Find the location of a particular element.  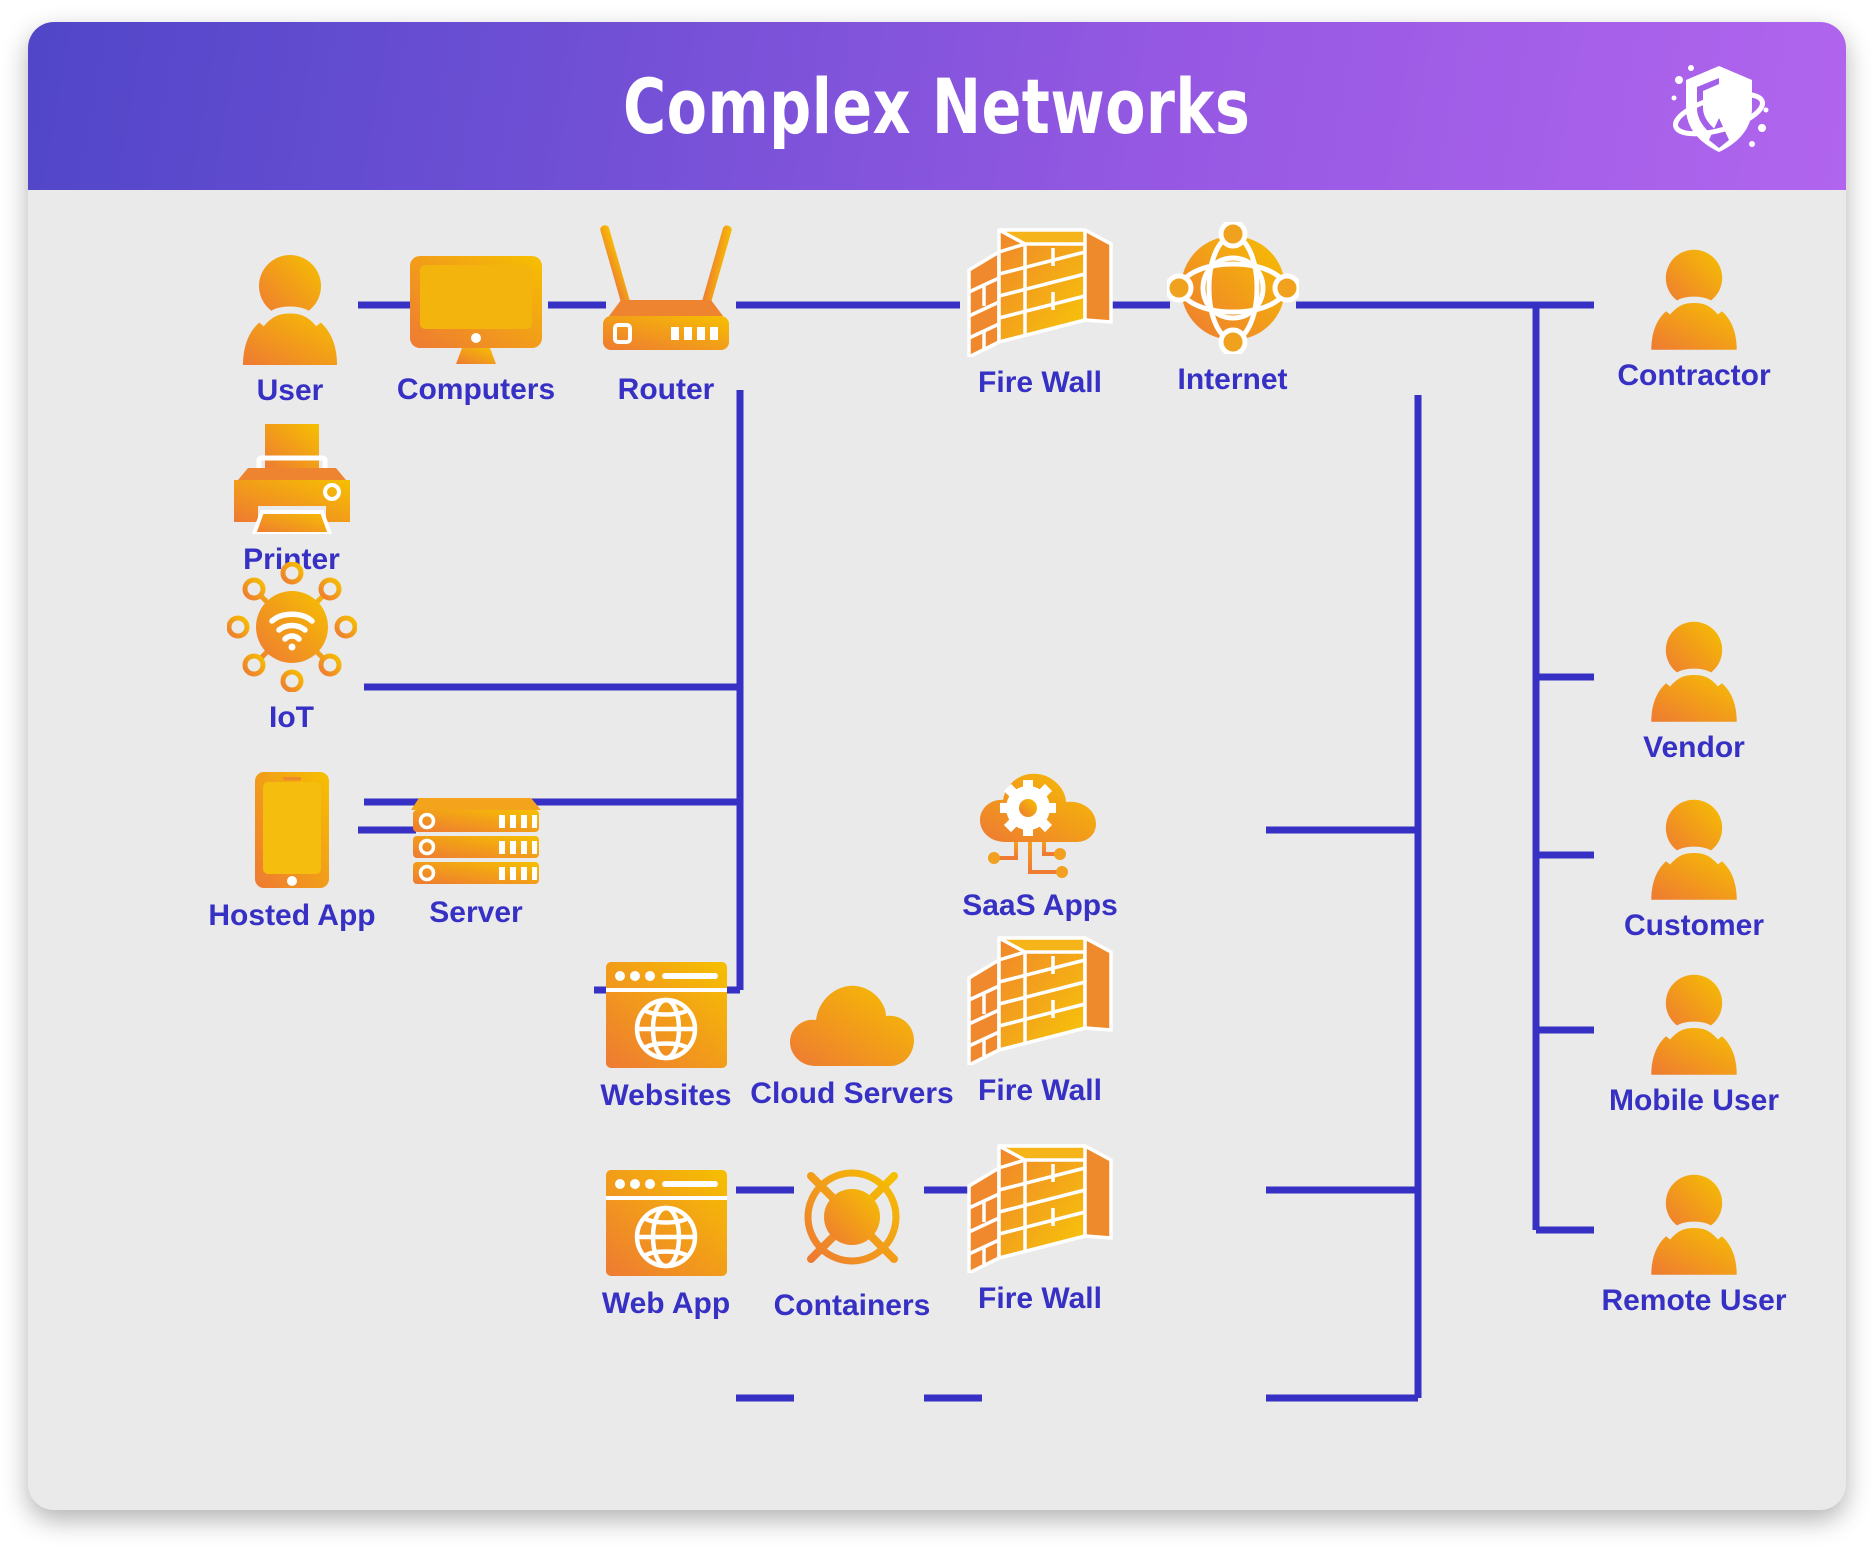

node-mobile-user: Mobile User is located at coordinates (1694, 1043).